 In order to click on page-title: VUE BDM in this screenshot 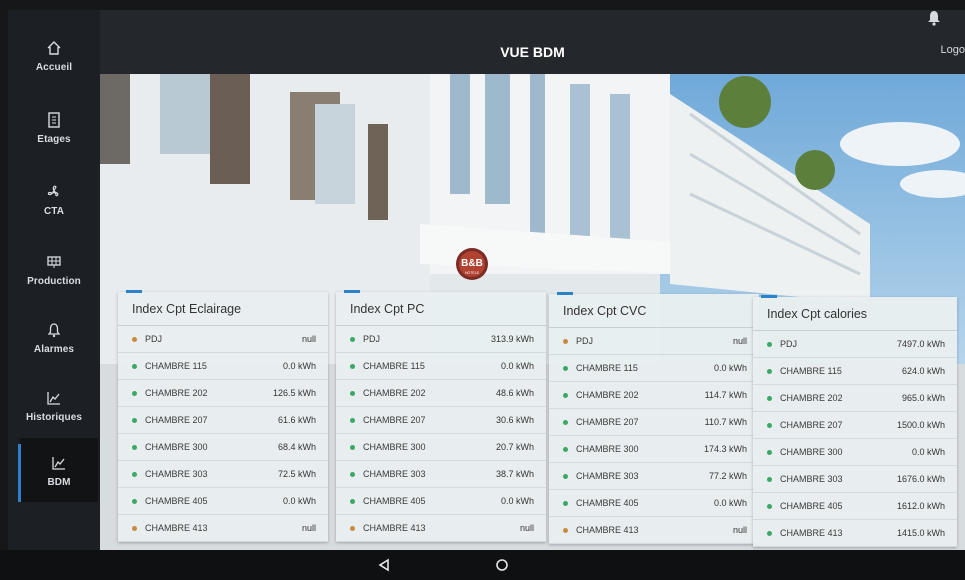, I will do `click(532, 52)`.